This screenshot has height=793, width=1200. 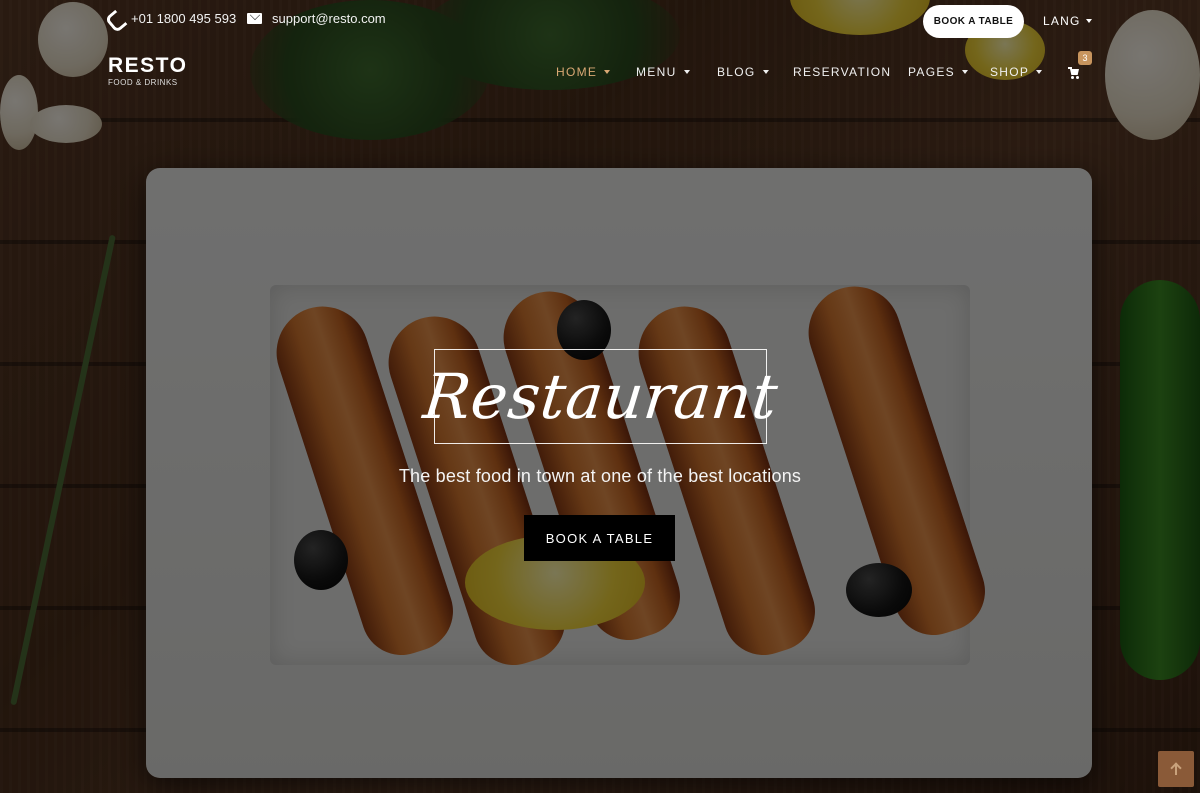 What do you see at coordinates (973, 21) in the screenshot?
I see `book-table-top-button: BOOK A TABLE` at bounding box center [973, 21].